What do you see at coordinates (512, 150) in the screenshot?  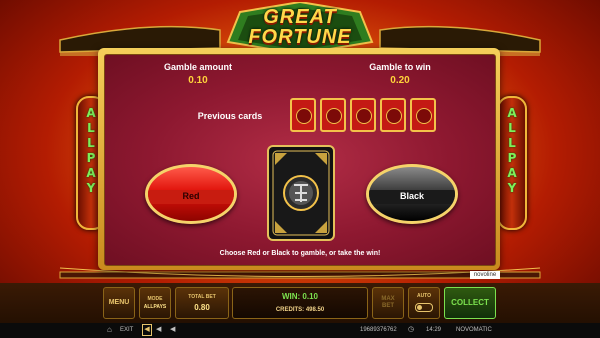 I see `pillar-right-text: ALLPAY` at bounding box center [512, 150].